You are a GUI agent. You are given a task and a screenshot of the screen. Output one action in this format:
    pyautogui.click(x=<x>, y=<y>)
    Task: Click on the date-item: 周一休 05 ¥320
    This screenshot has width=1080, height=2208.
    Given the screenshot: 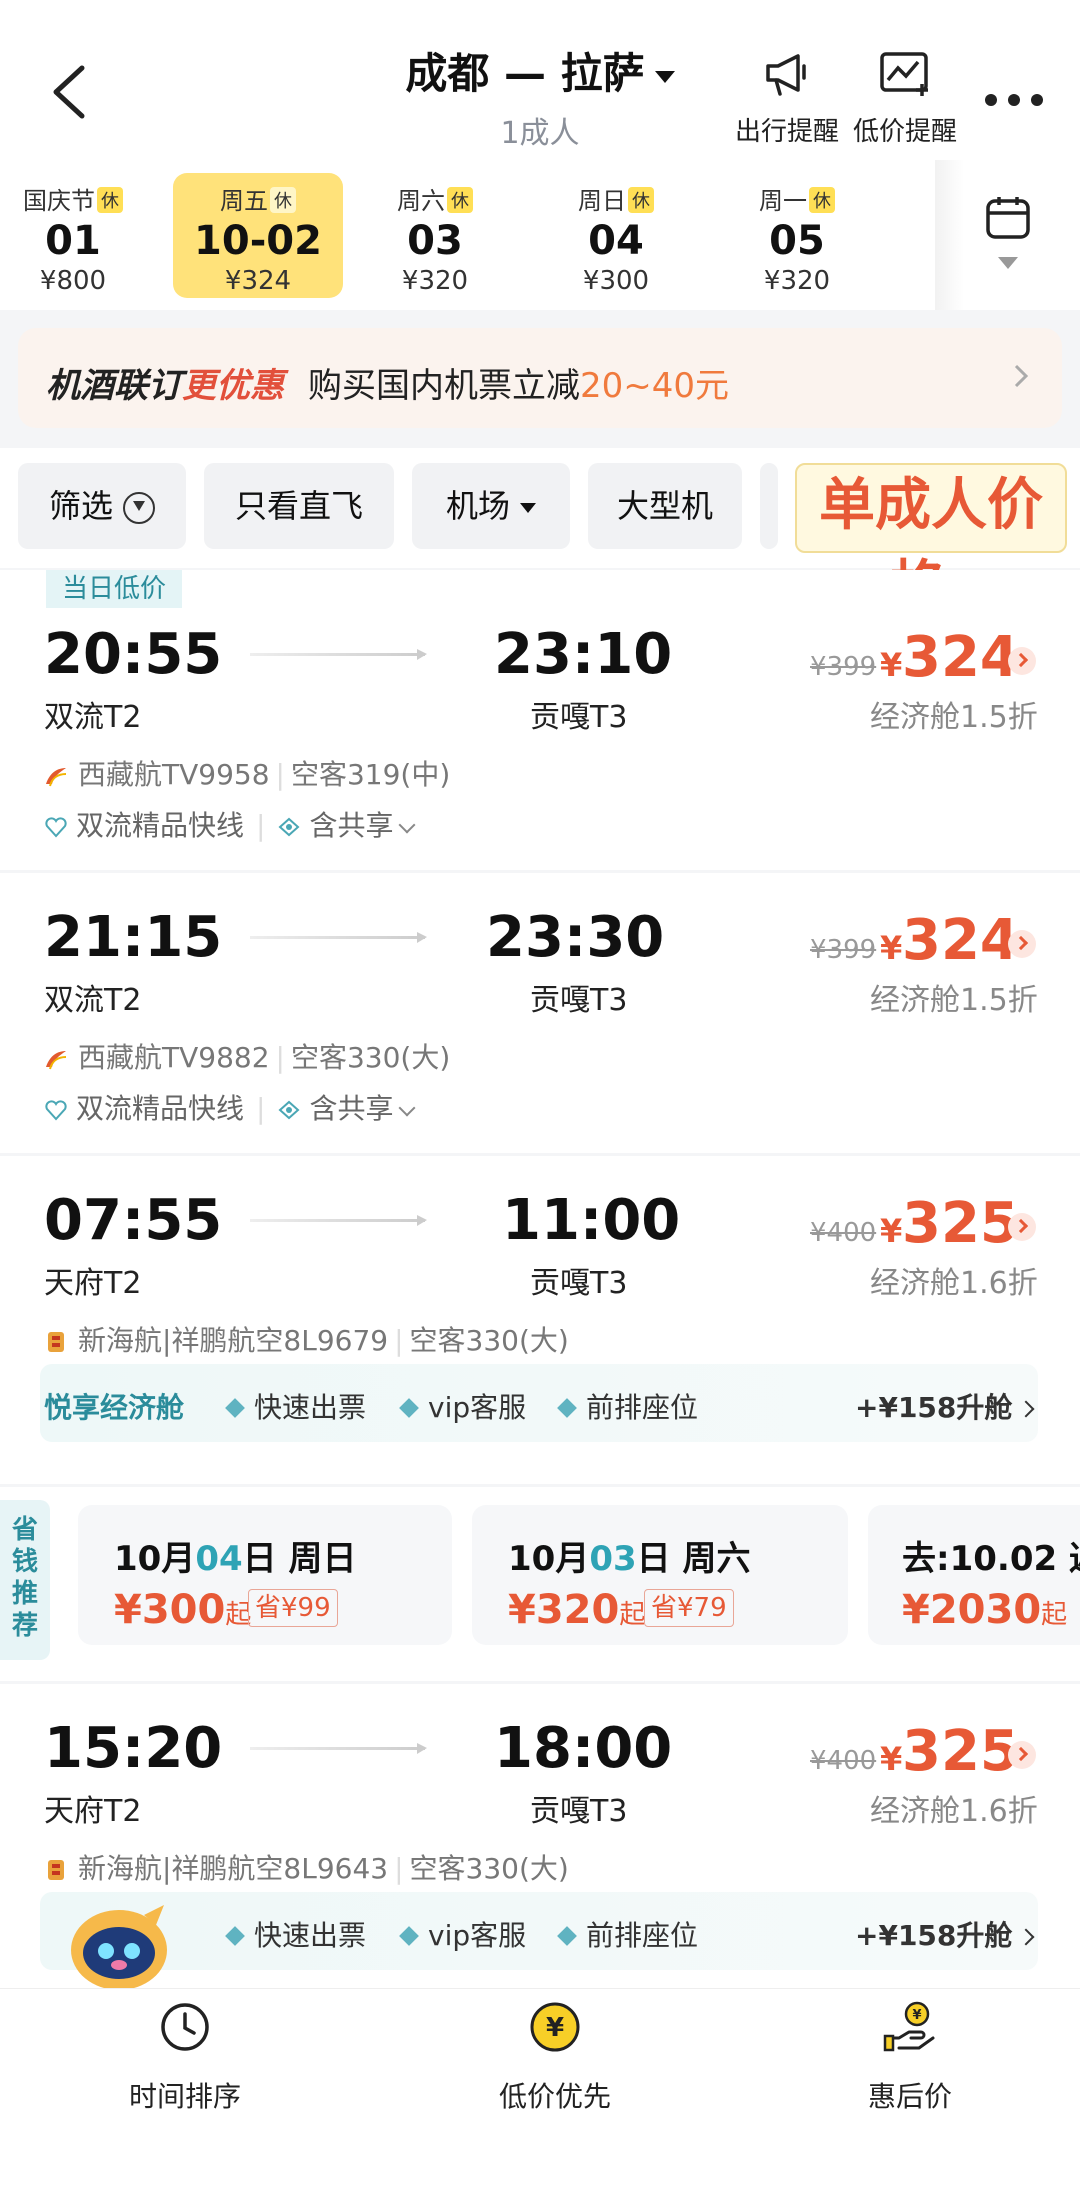 What is the action you would take?
    pyautogui.click(x=797, y=235)
    